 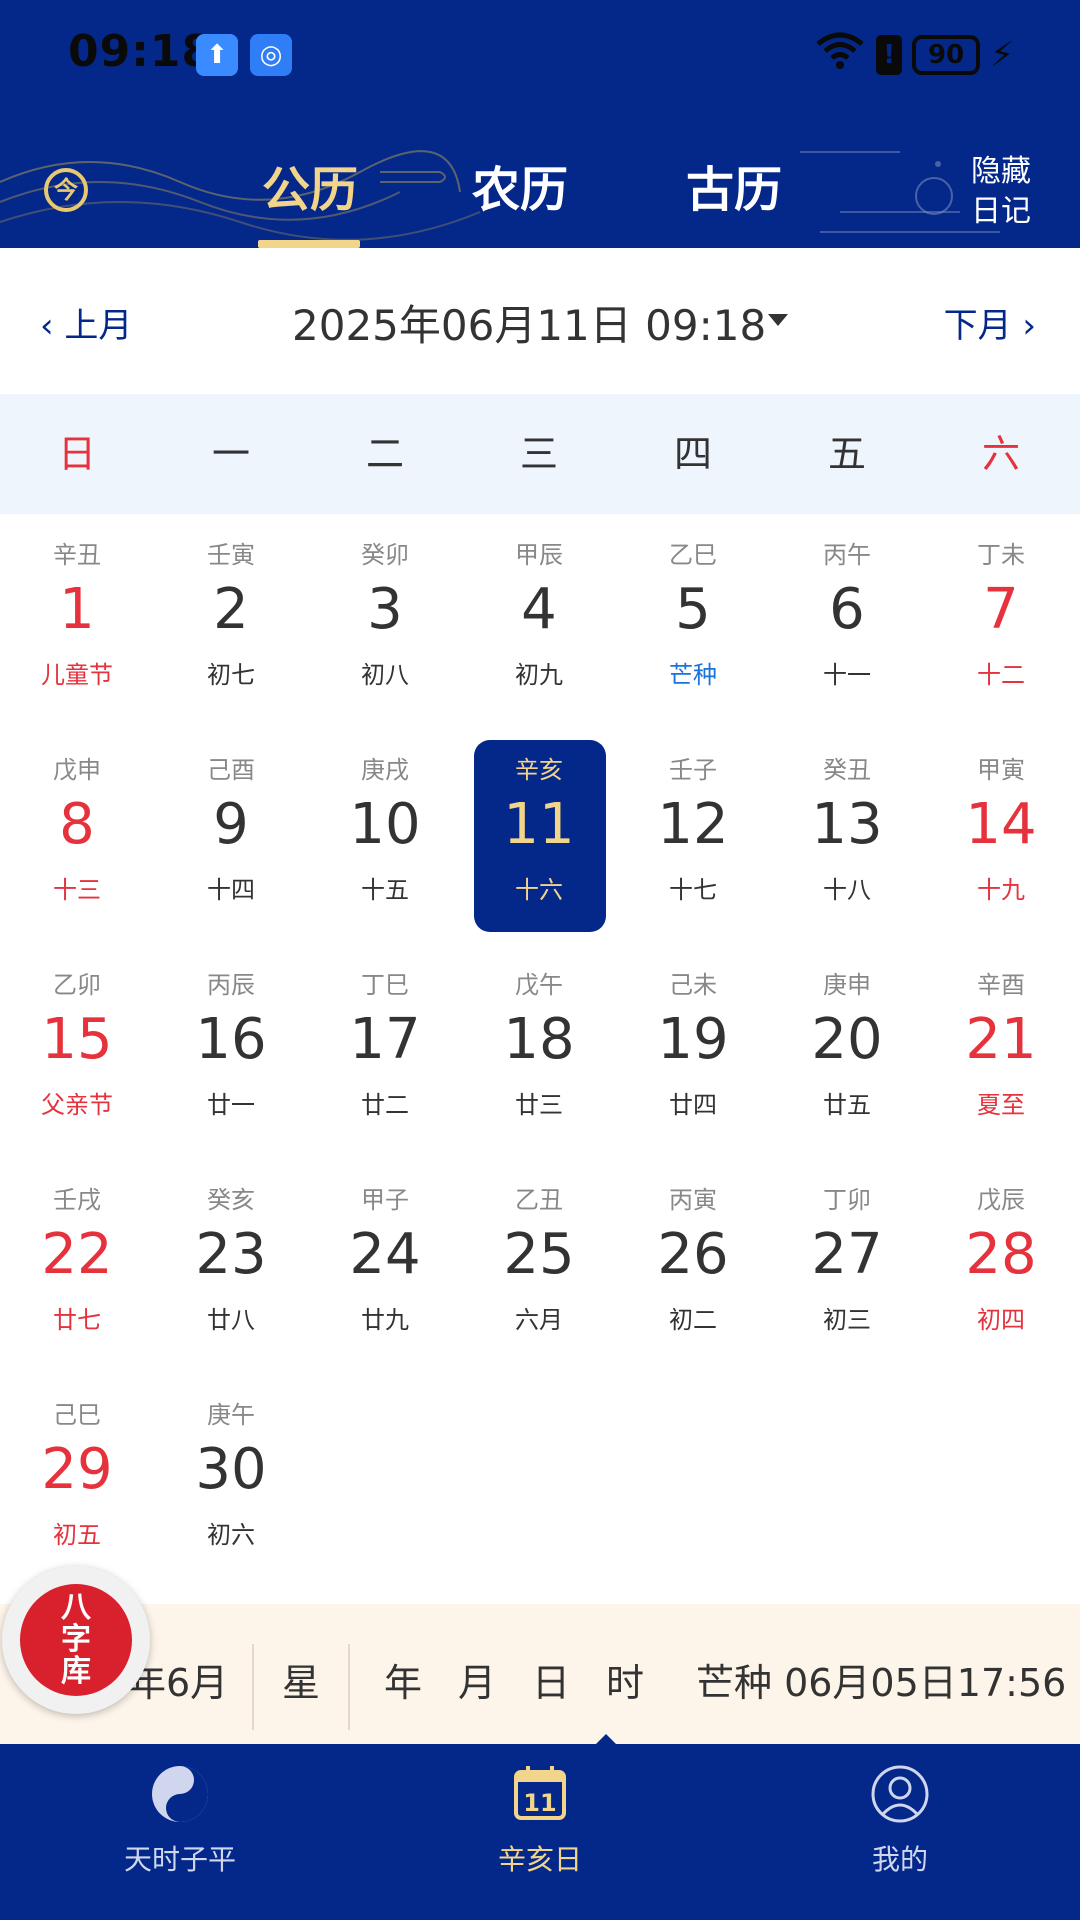 I want to click on calendar-day: 丙辰 16 廿一, so click(x=231, y=1052).